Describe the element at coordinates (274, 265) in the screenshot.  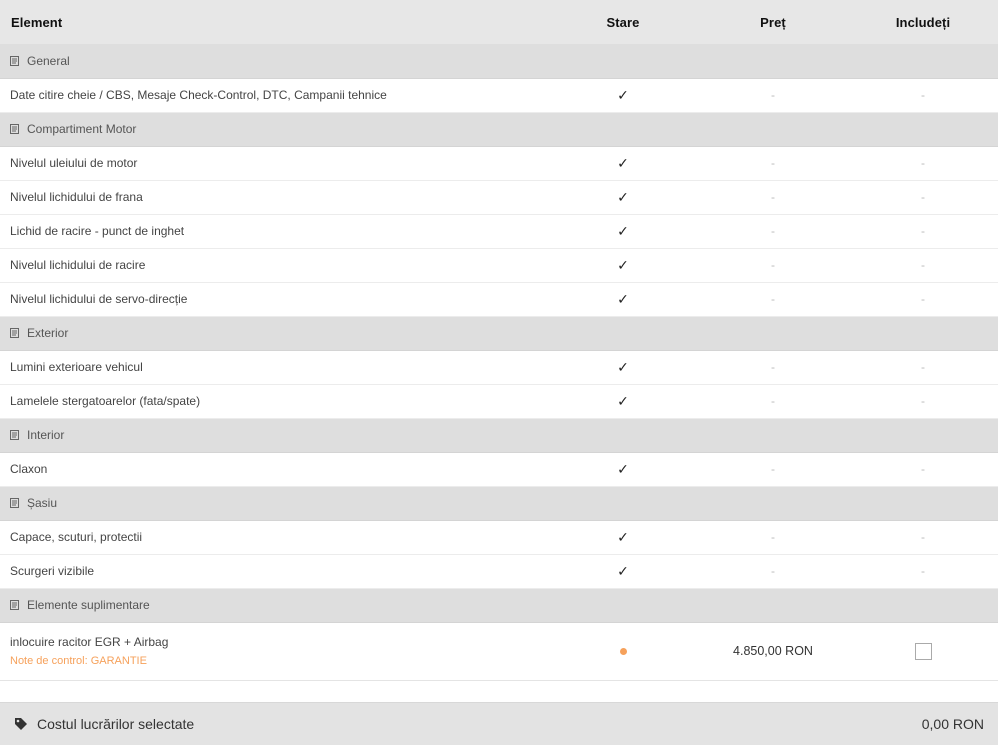
I see `item-name: Nivelul lichidului de racire` at that location.